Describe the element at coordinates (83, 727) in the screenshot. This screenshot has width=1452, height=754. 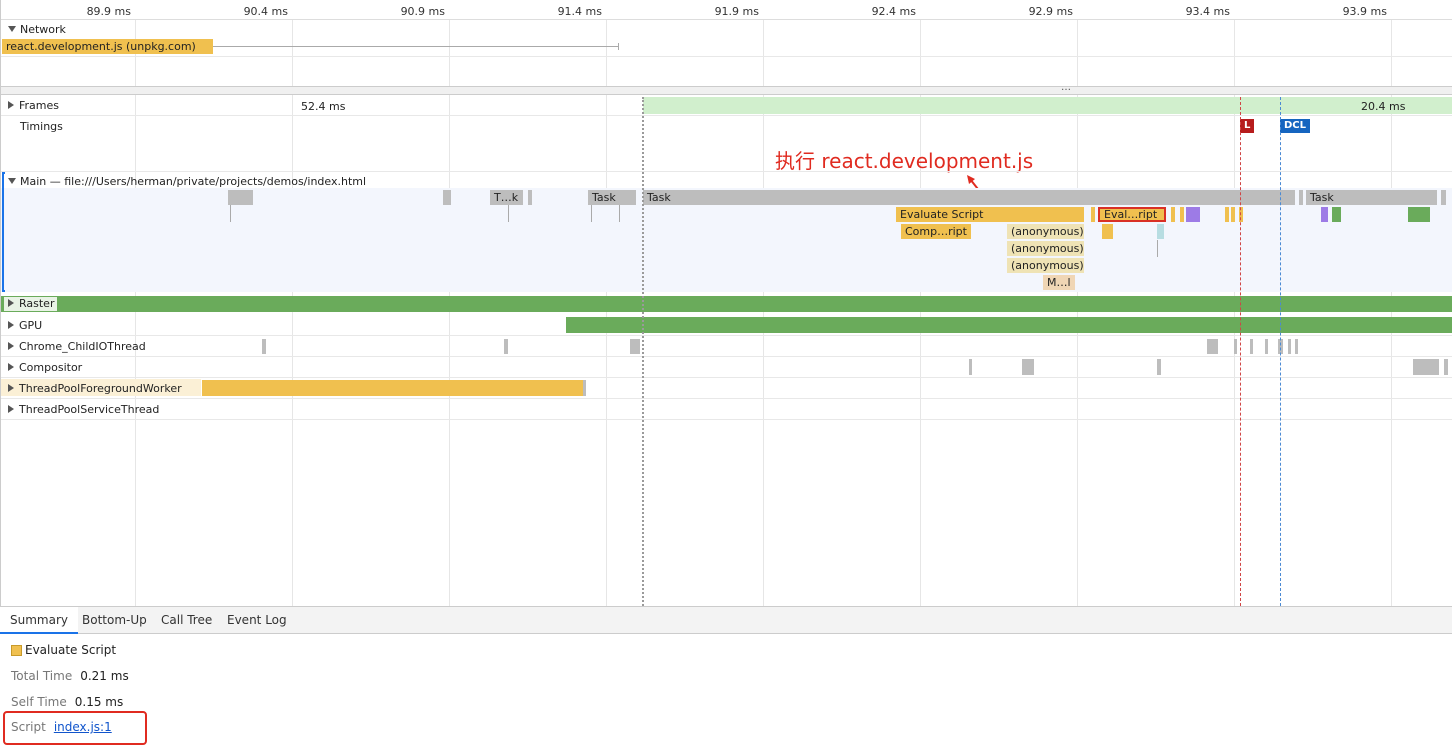
I see `script-source-link: index.js:1` at that location.